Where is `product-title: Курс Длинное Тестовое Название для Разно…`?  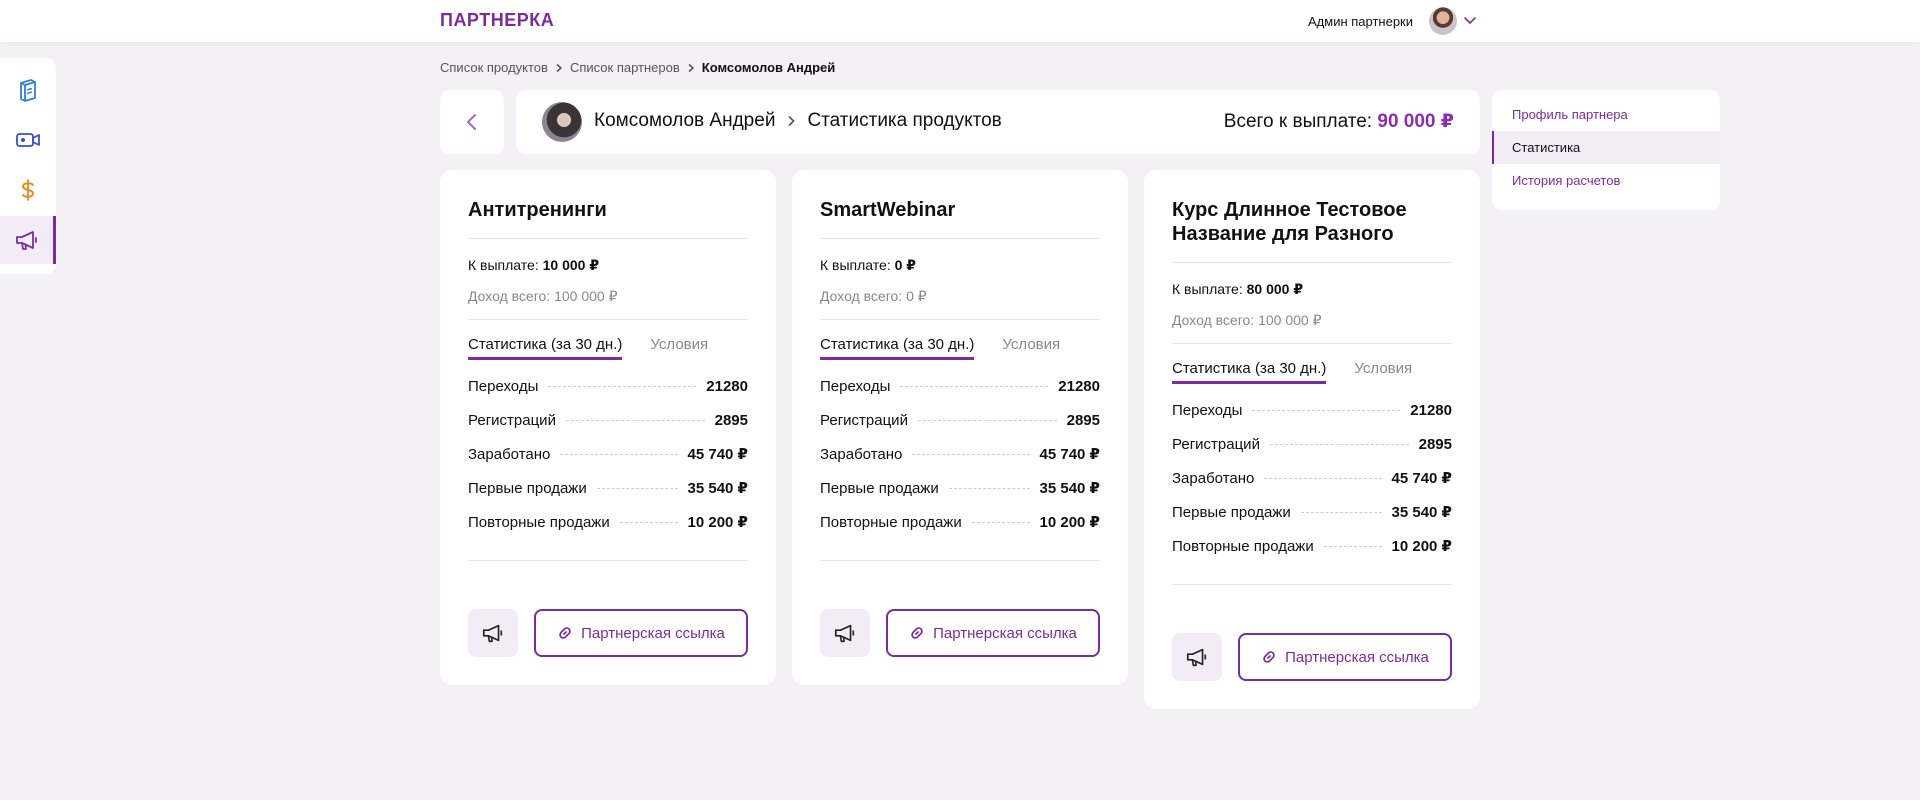 product-title: Курс Длинное Тестовое Название для Разно… is located at coordinates (1312, 230).